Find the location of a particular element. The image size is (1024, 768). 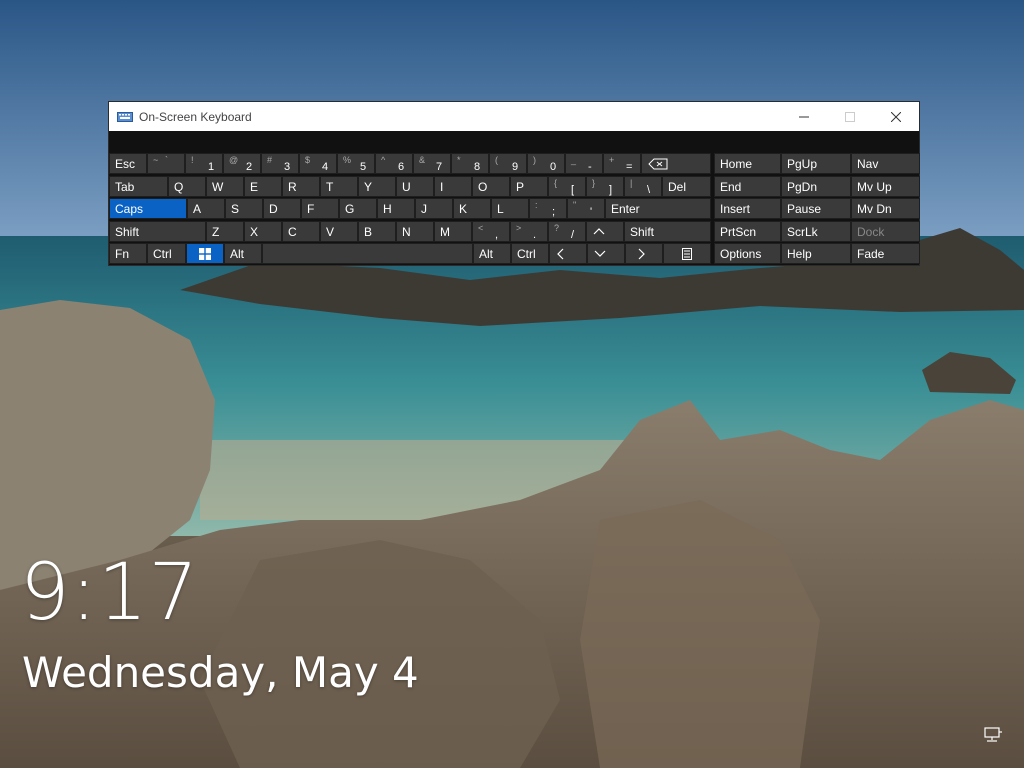

key-5: % 5 is located at coordinates (356, 163).